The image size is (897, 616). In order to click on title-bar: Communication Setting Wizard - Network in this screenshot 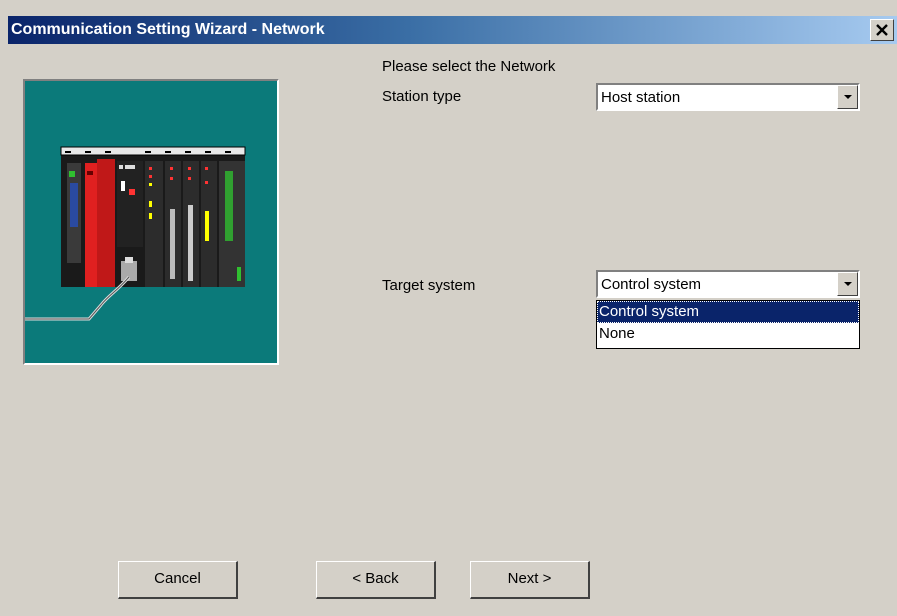, I will do `click(452, 30)`.